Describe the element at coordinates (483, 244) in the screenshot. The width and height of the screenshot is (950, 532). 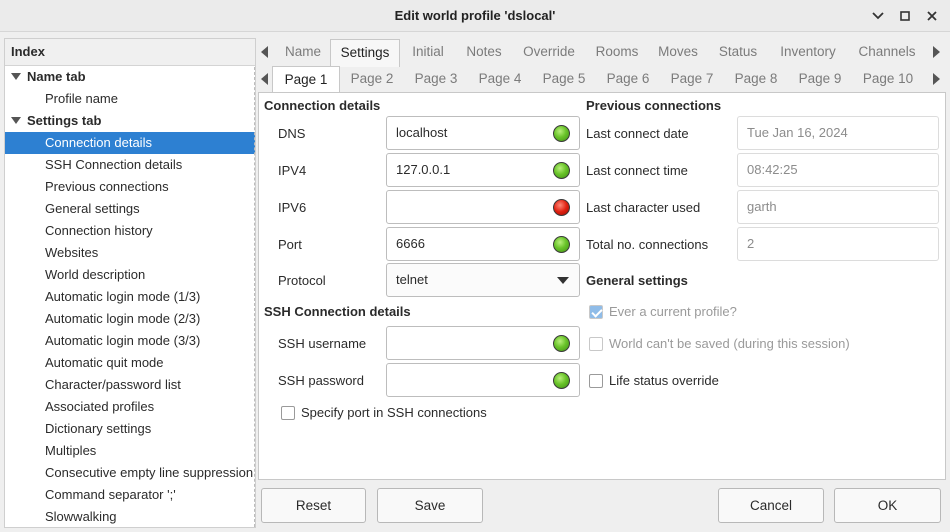
I see `port-field: 6666` at that location.